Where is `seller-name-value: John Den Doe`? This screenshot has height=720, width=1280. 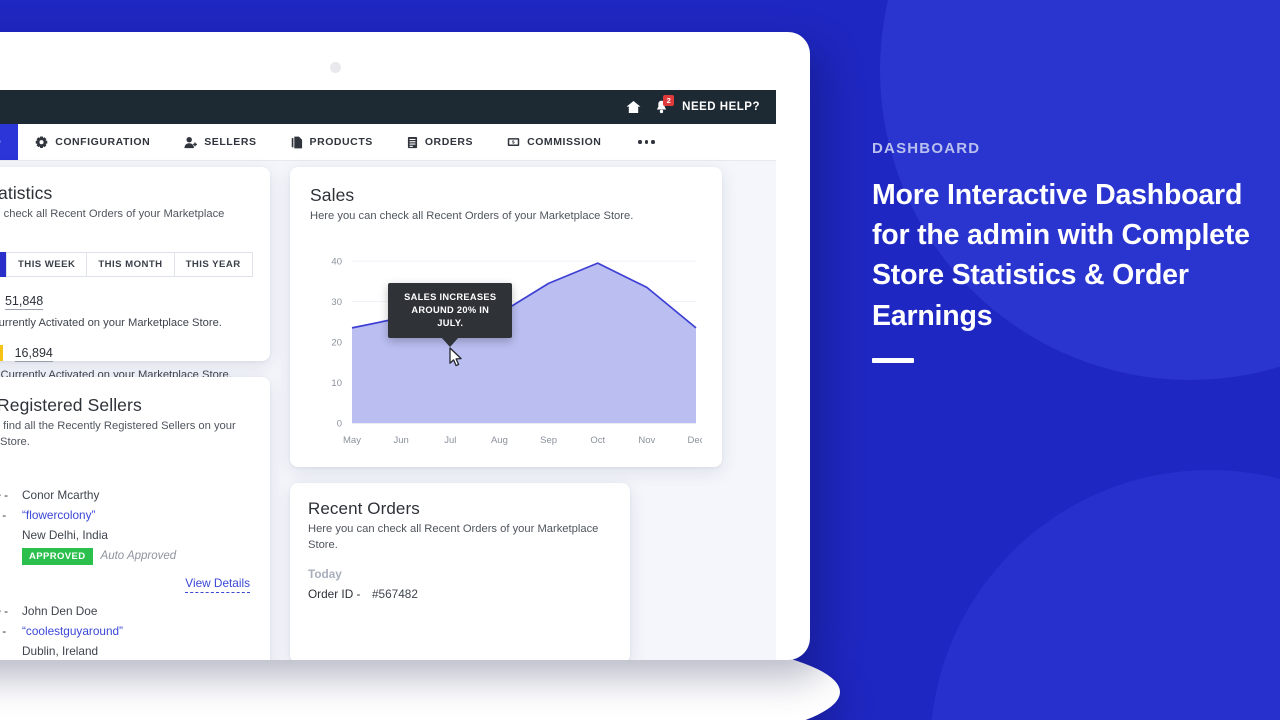 seller-name-value: John Den Doe is located at coordinates (60, 610).